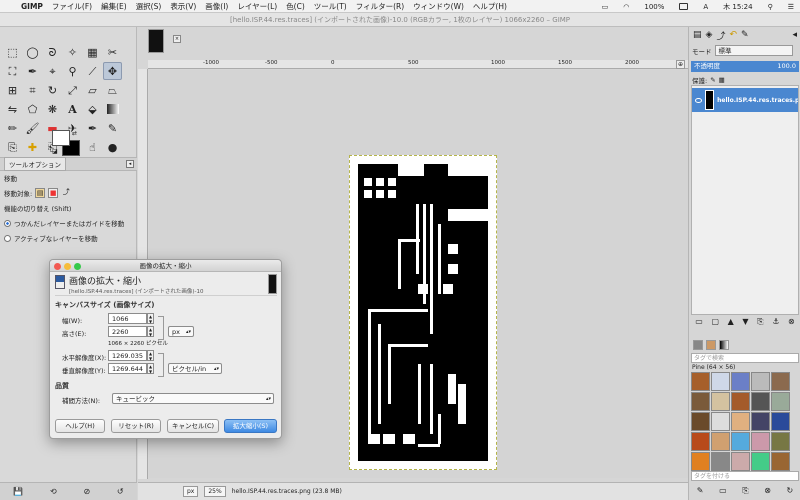 The image size is (800, 500). I want to click on tab-menu-icon: ◂, so click(130, 164).